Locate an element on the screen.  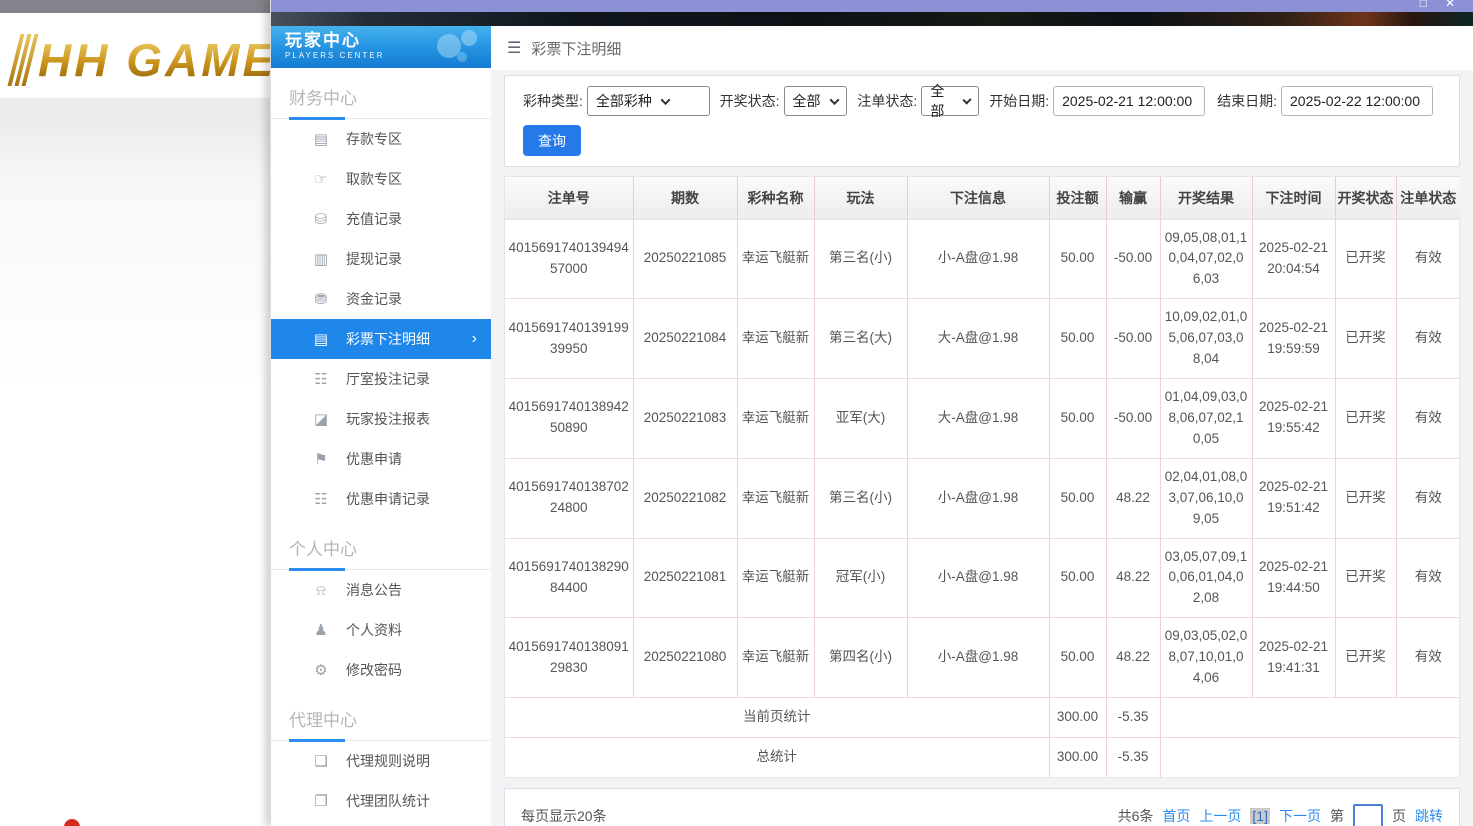
cell-bet-info: 大-A盘@1.98 is located at coordinates (978, 339).